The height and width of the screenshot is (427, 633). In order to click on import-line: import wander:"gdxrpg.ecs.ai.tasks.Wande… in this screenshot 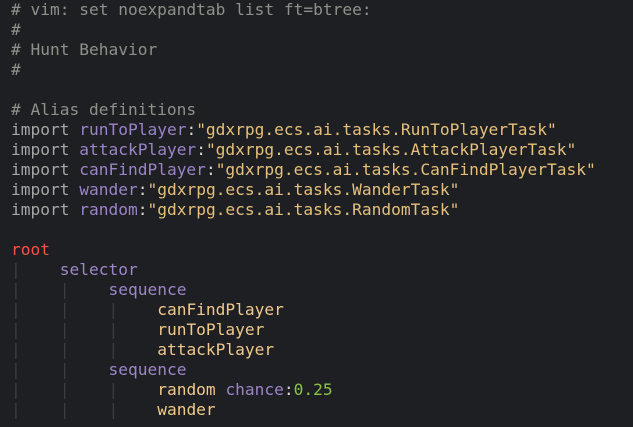, I will do `click(235, 189)`.